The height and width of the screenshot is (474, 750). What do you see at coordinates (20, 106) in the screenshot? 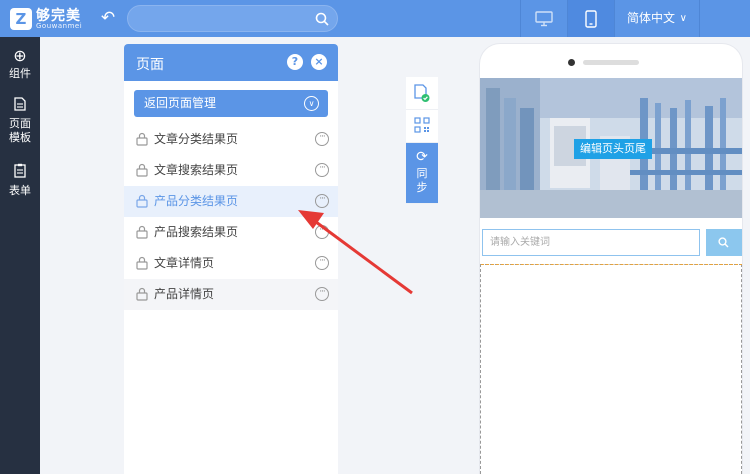
I see `page-icon` at bounding box center [20, 106].